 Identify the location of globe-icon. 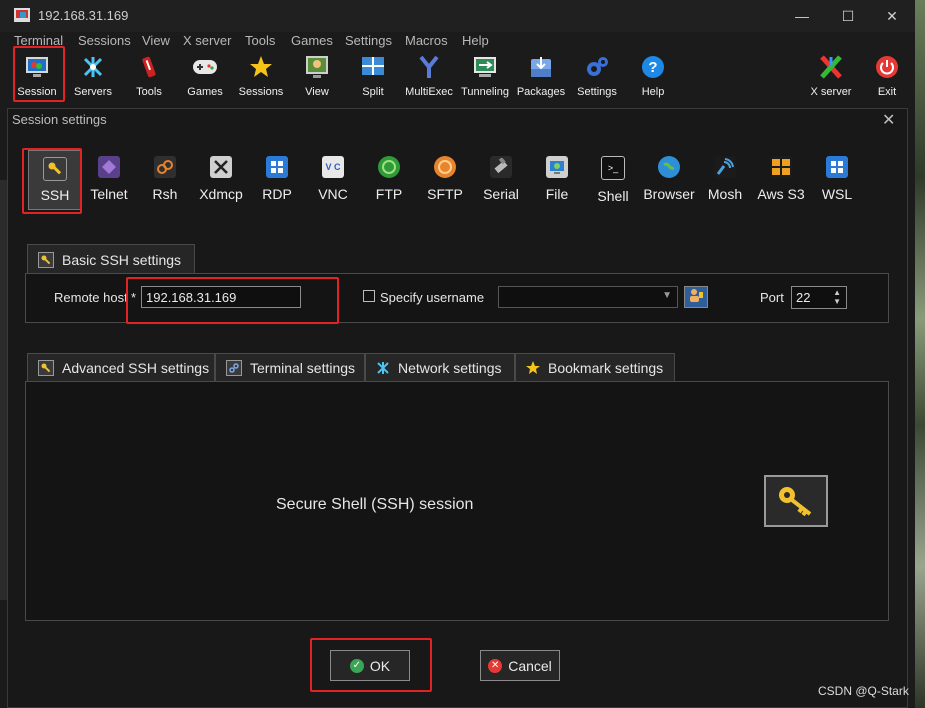
(669, 167).